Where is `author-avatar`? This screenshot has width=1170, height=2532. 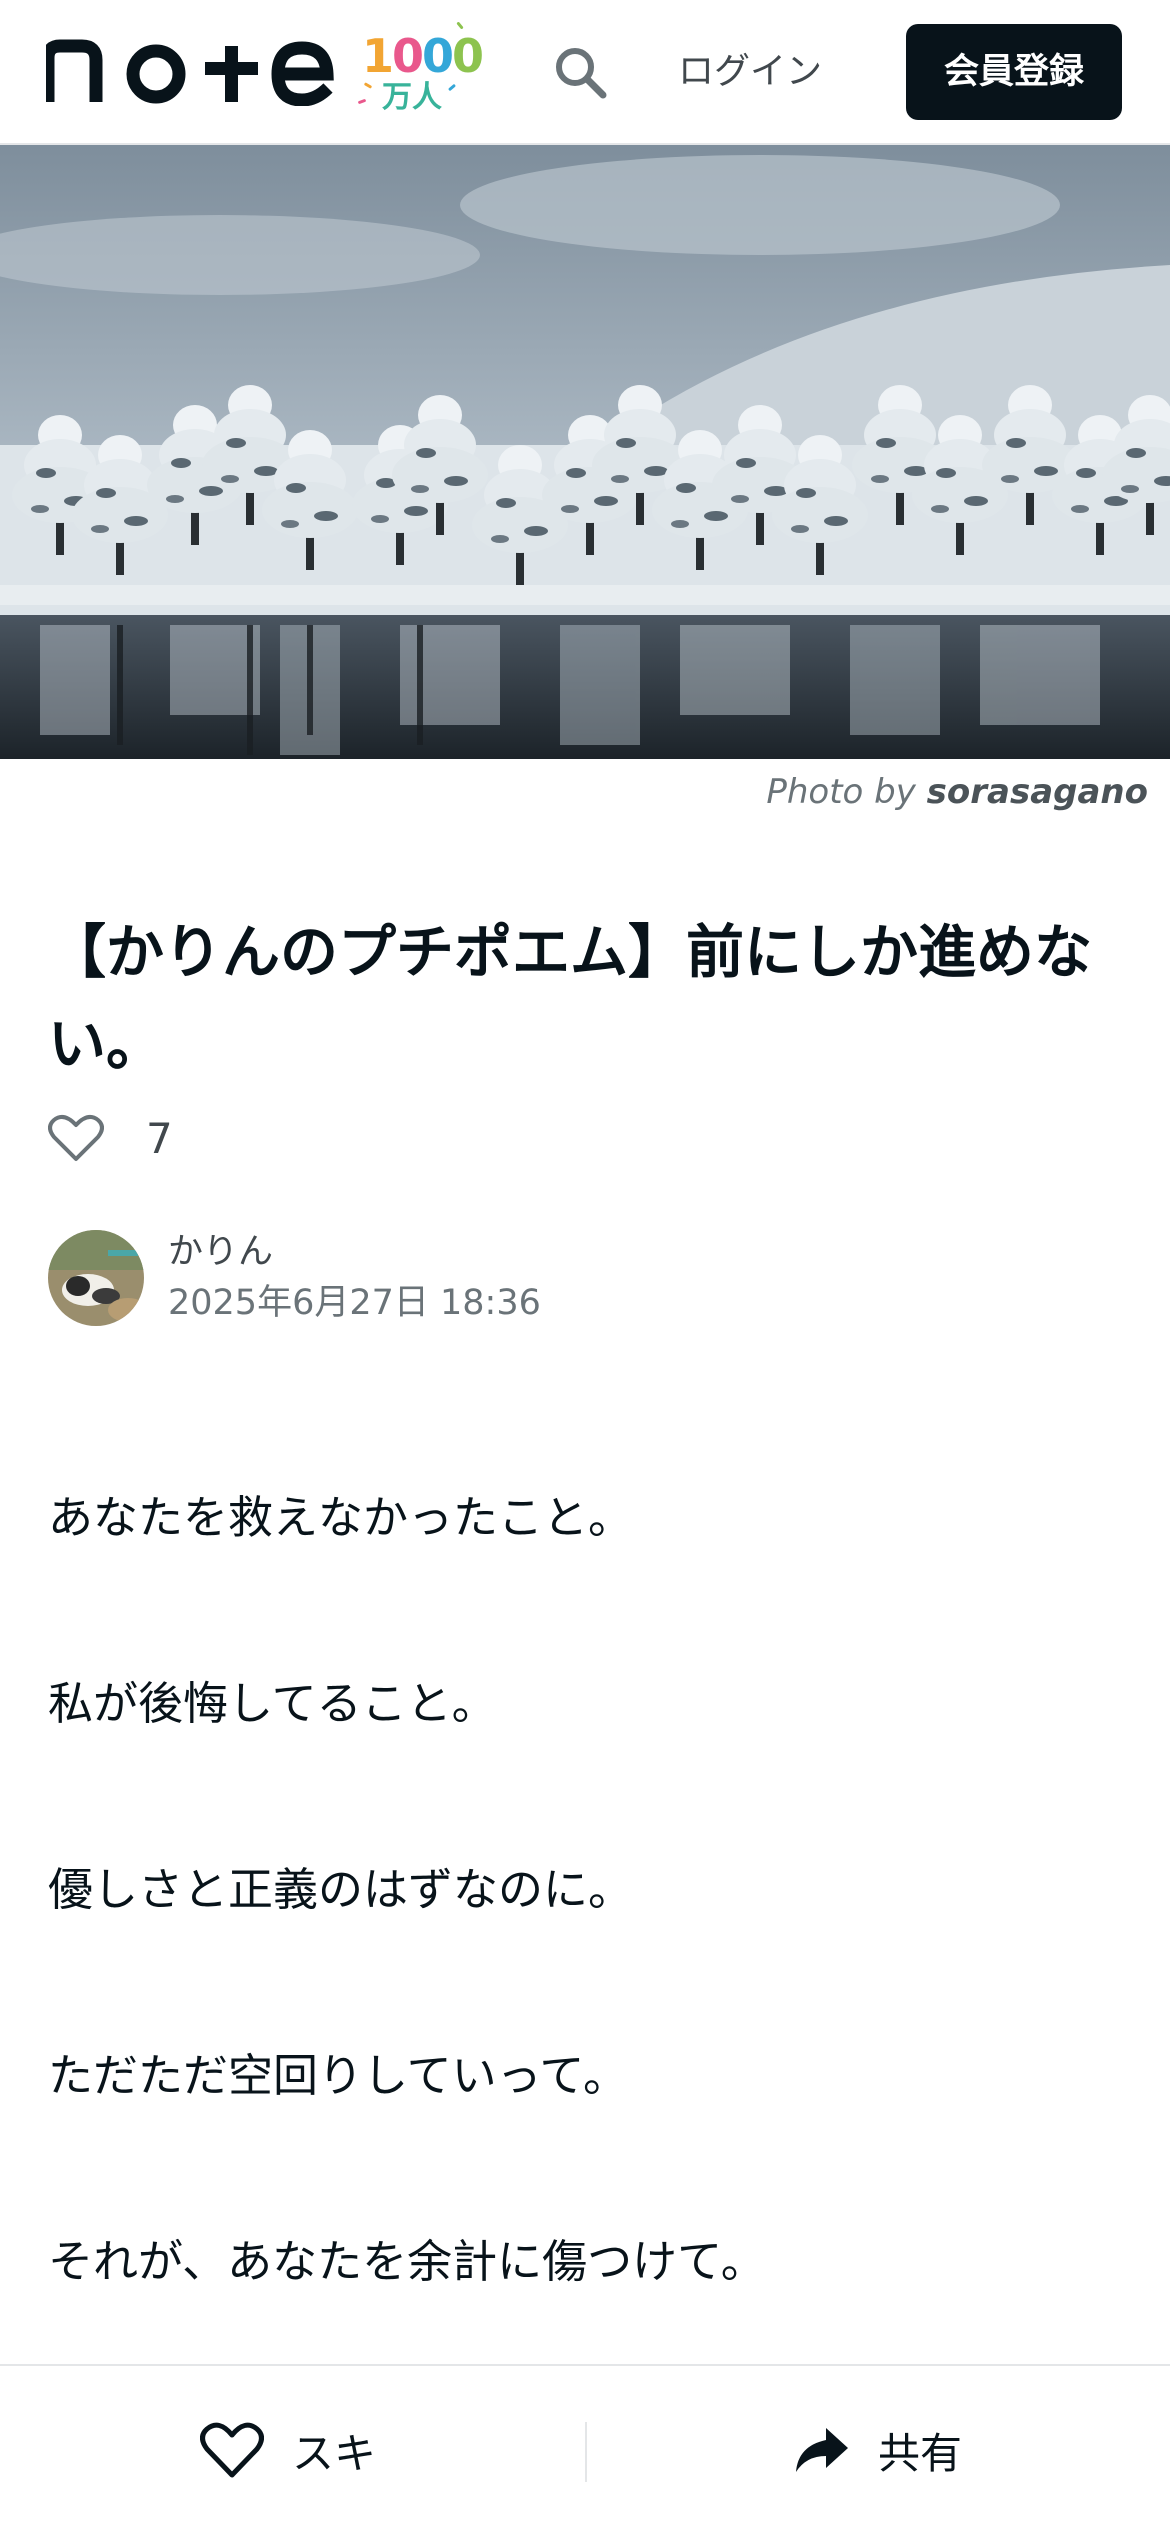 author-avatar is located at coordinates (96, 1278).